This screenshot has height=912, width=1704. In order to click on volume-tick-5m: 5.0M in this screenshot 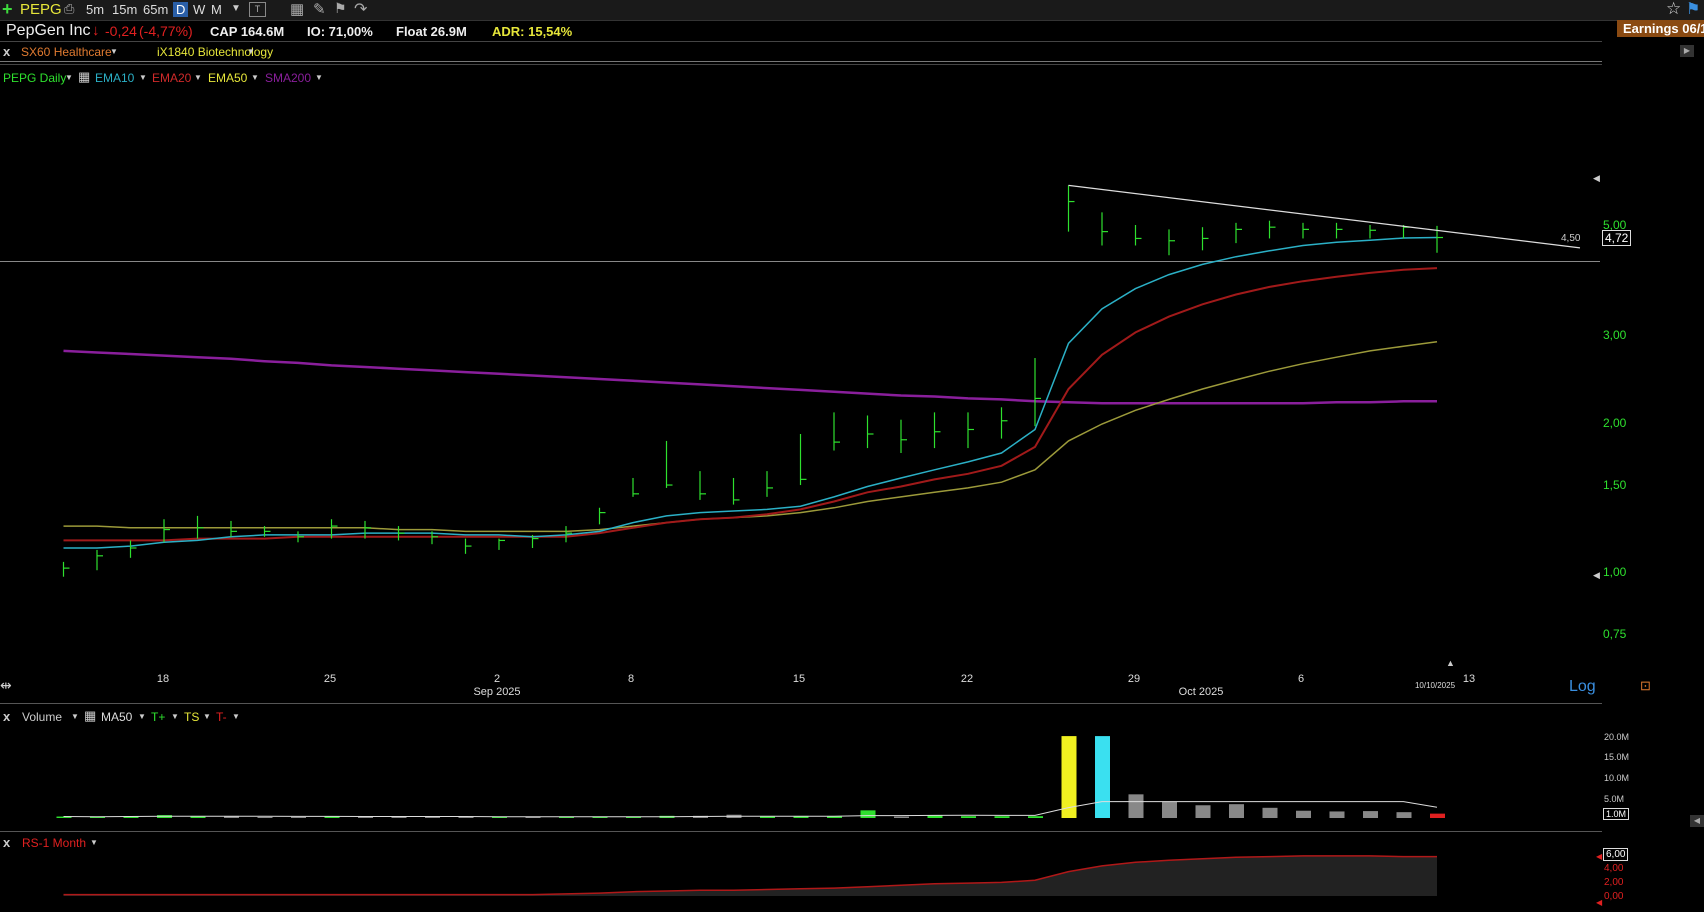, I will do `click(1614, 799)`.